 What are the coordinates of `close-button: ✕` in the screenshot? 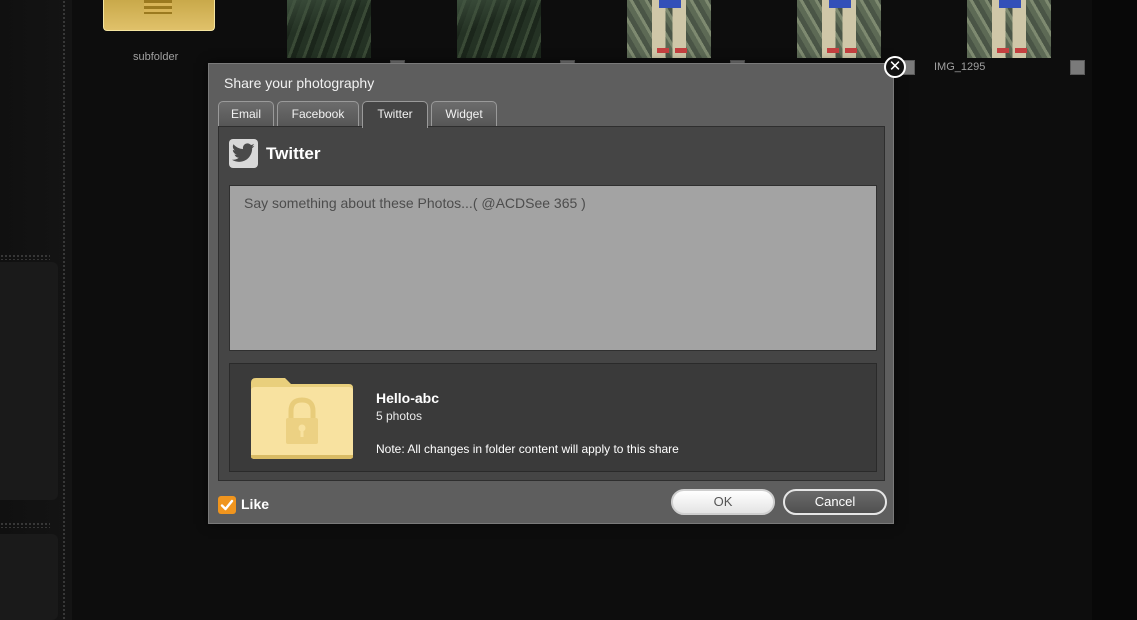 It's located at (895, 67).